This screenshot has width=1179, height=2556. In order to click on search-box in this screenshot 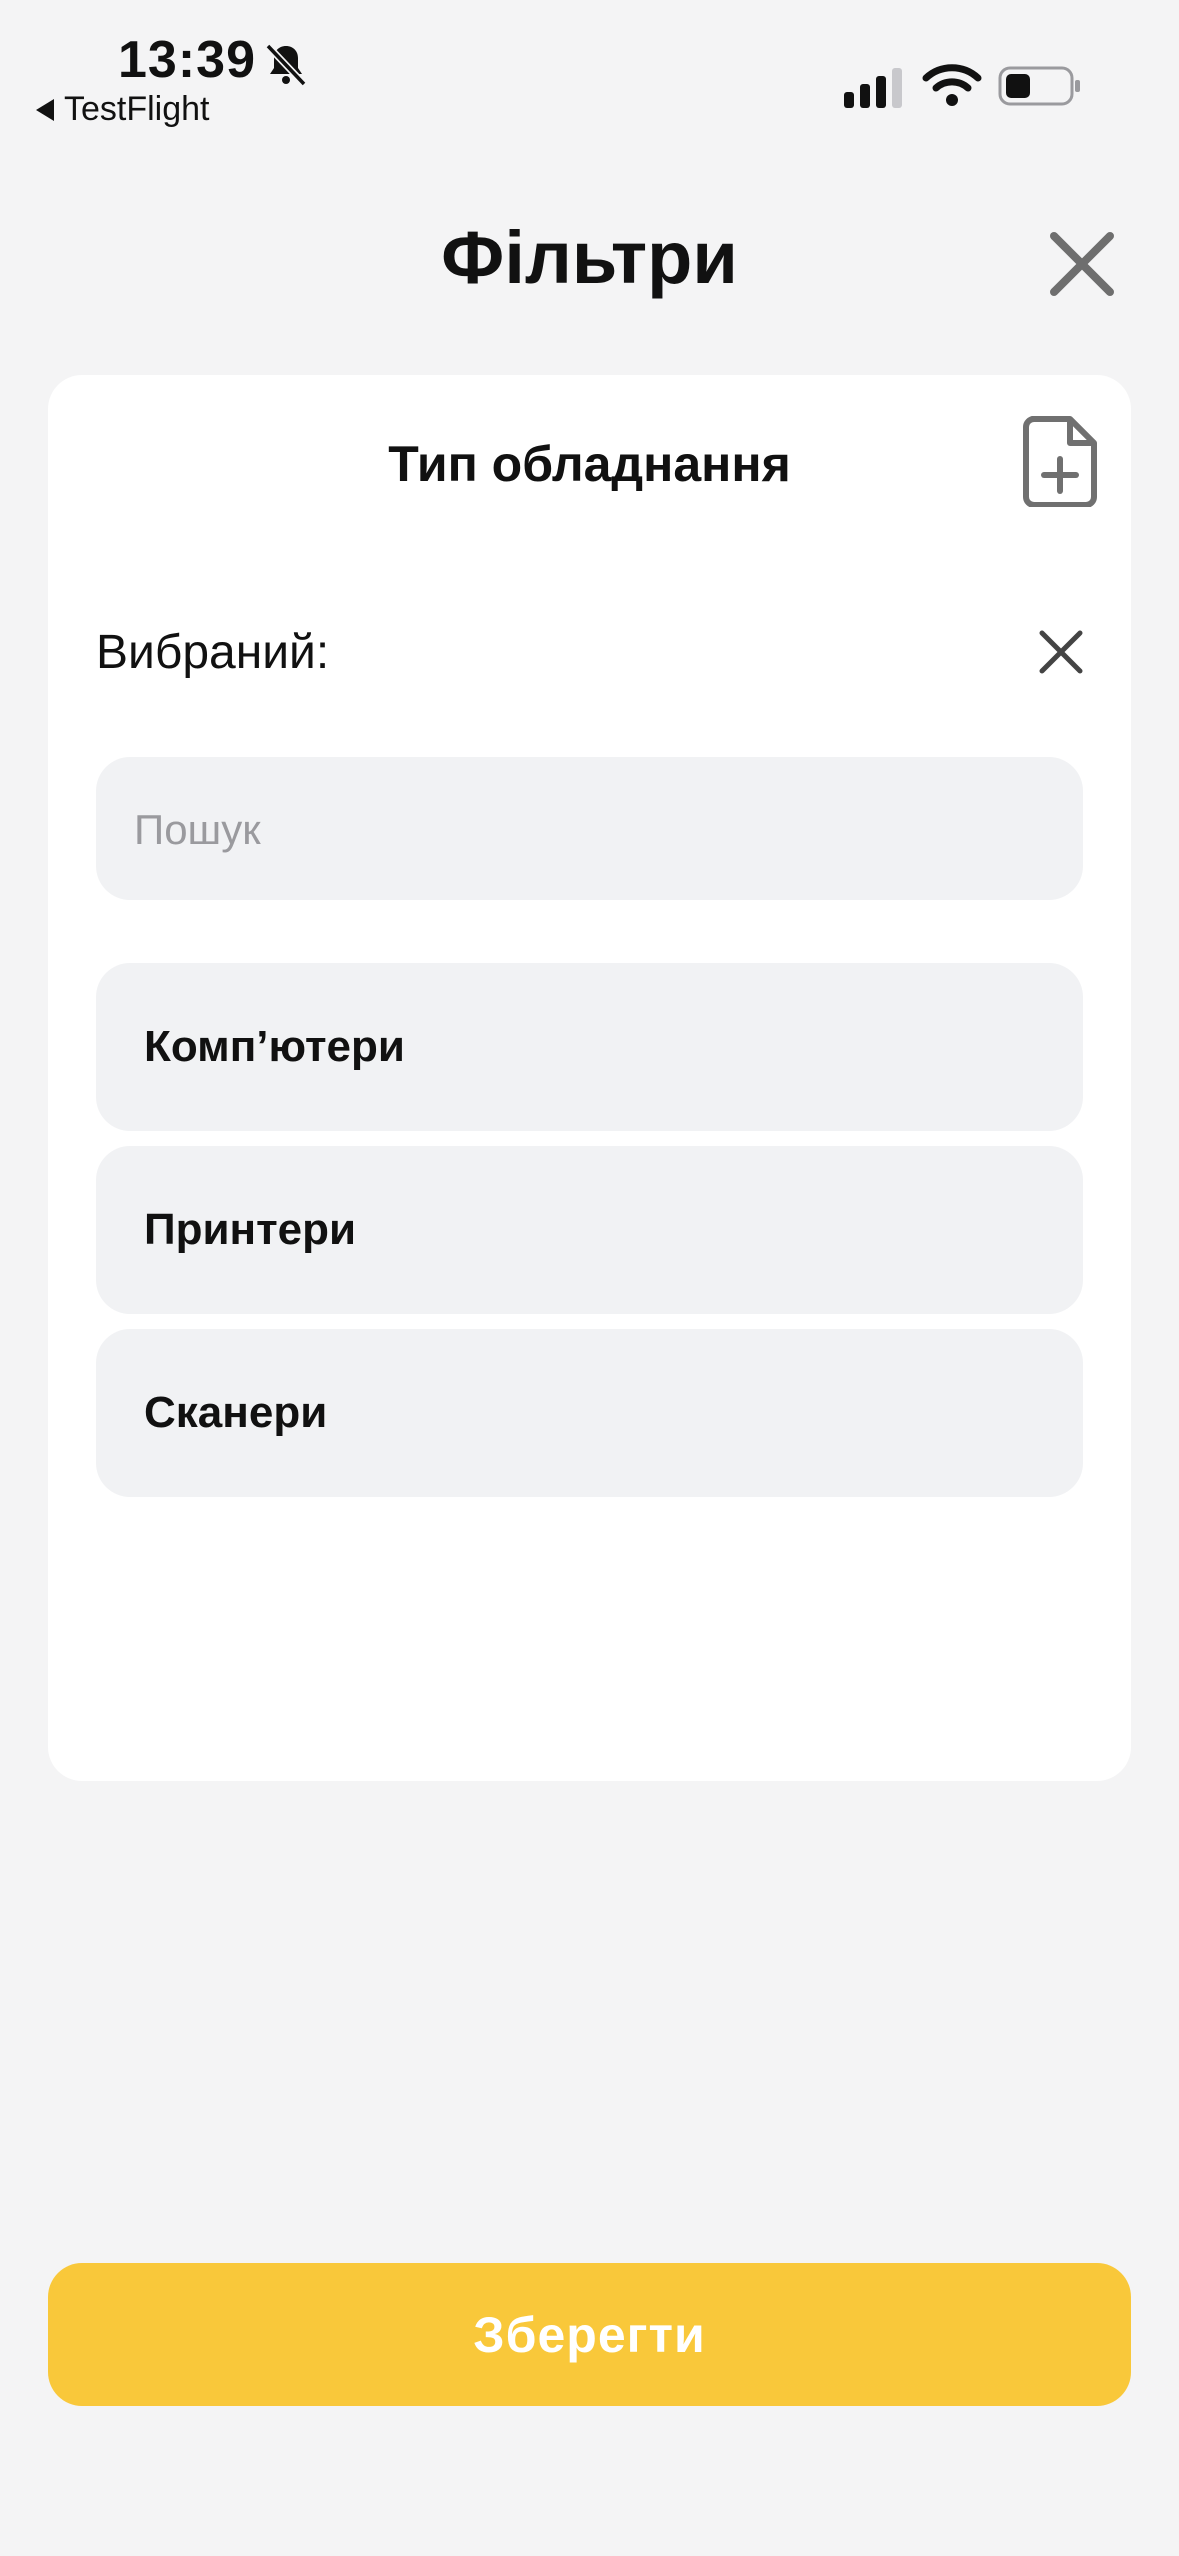, I will do `click(589, 829)`.